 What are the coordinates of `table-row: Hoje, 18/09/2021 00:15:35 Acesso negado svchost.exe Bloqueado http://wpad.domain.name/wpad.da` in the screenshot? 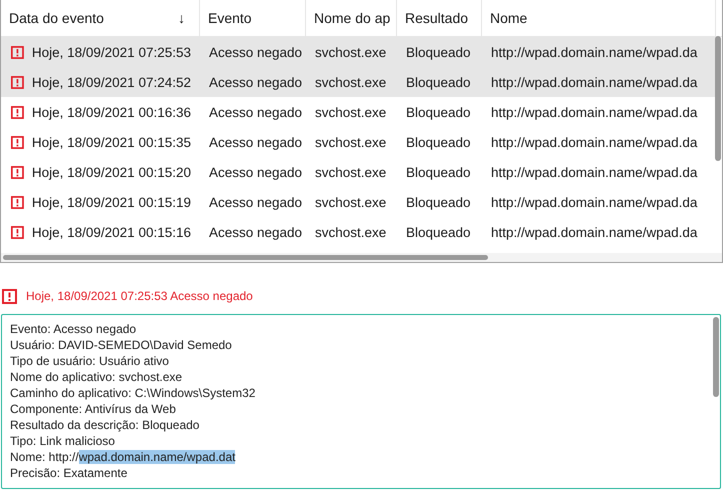 It's located at (358, 142).